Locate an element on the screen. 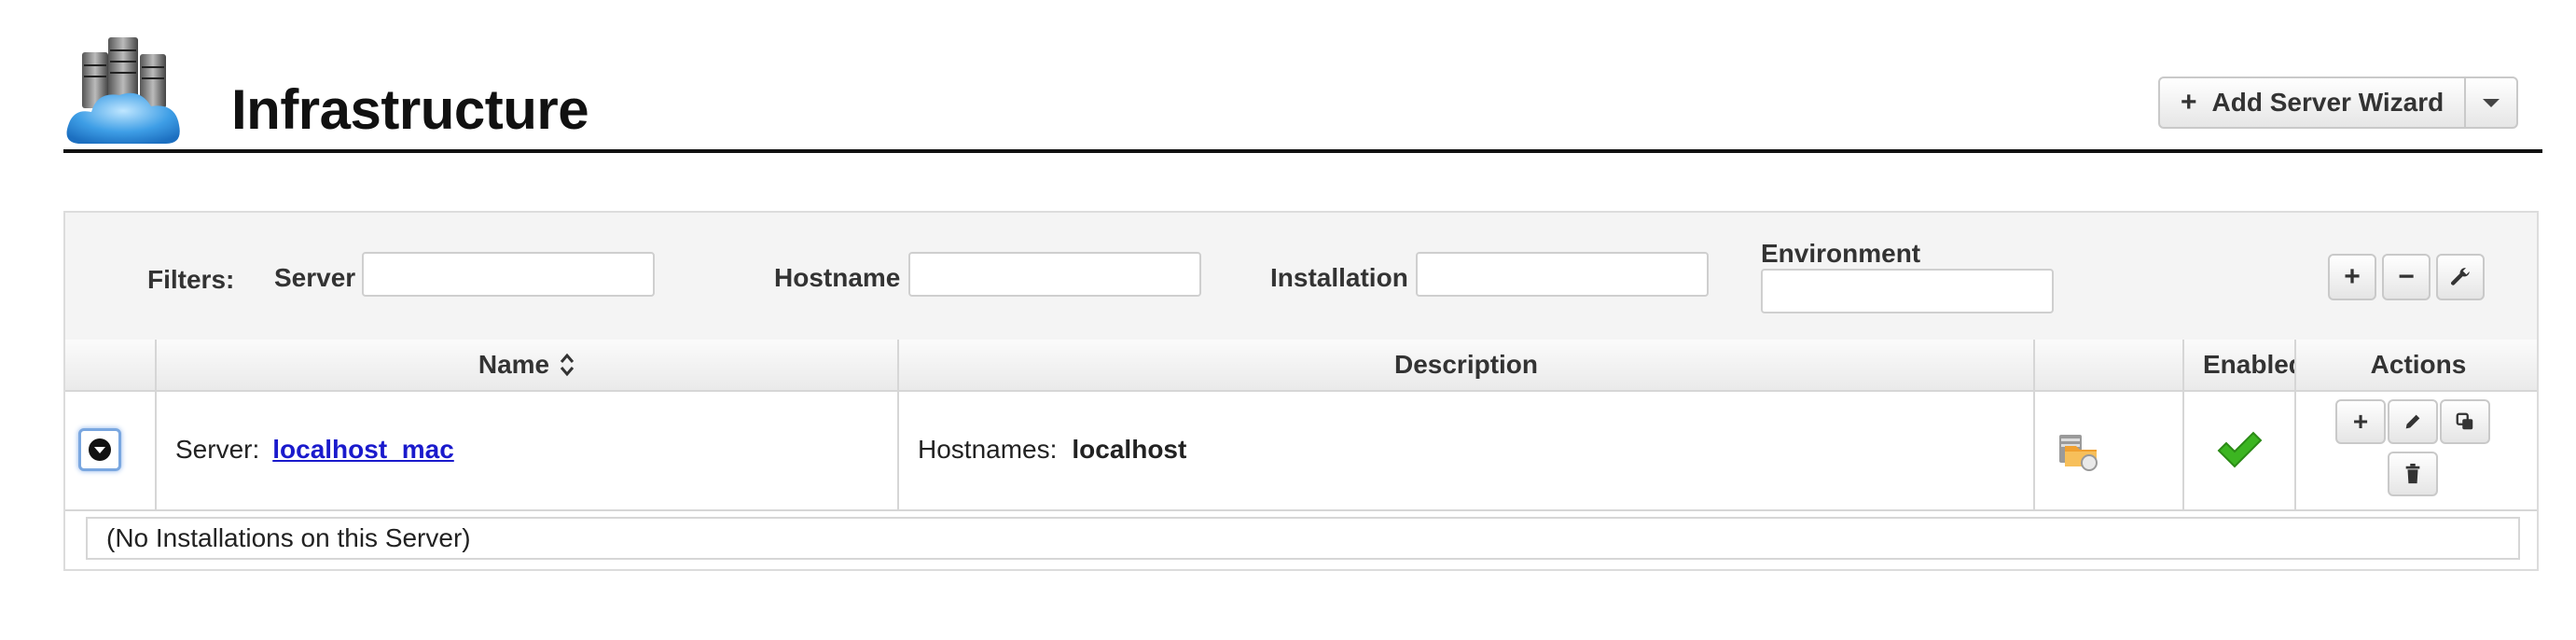 The image size is (2576, 640). environment-filter-input is located at coordinates (1907, 291).